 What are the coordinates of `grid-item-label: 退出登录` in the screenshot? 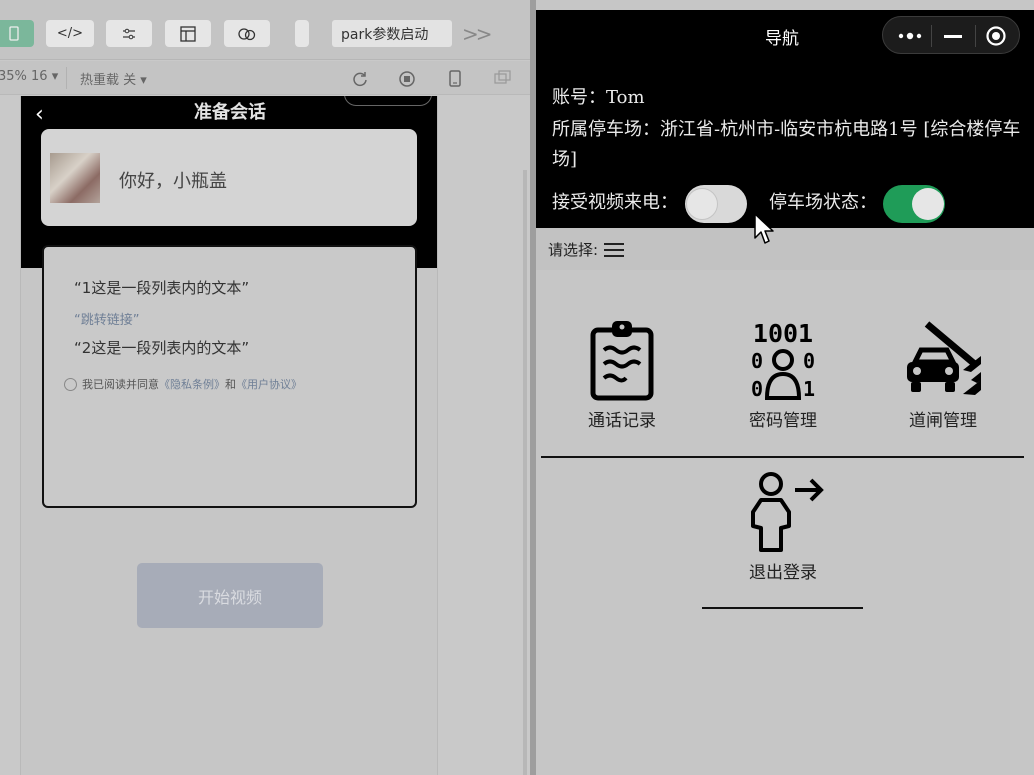 It's located at (783, 573).